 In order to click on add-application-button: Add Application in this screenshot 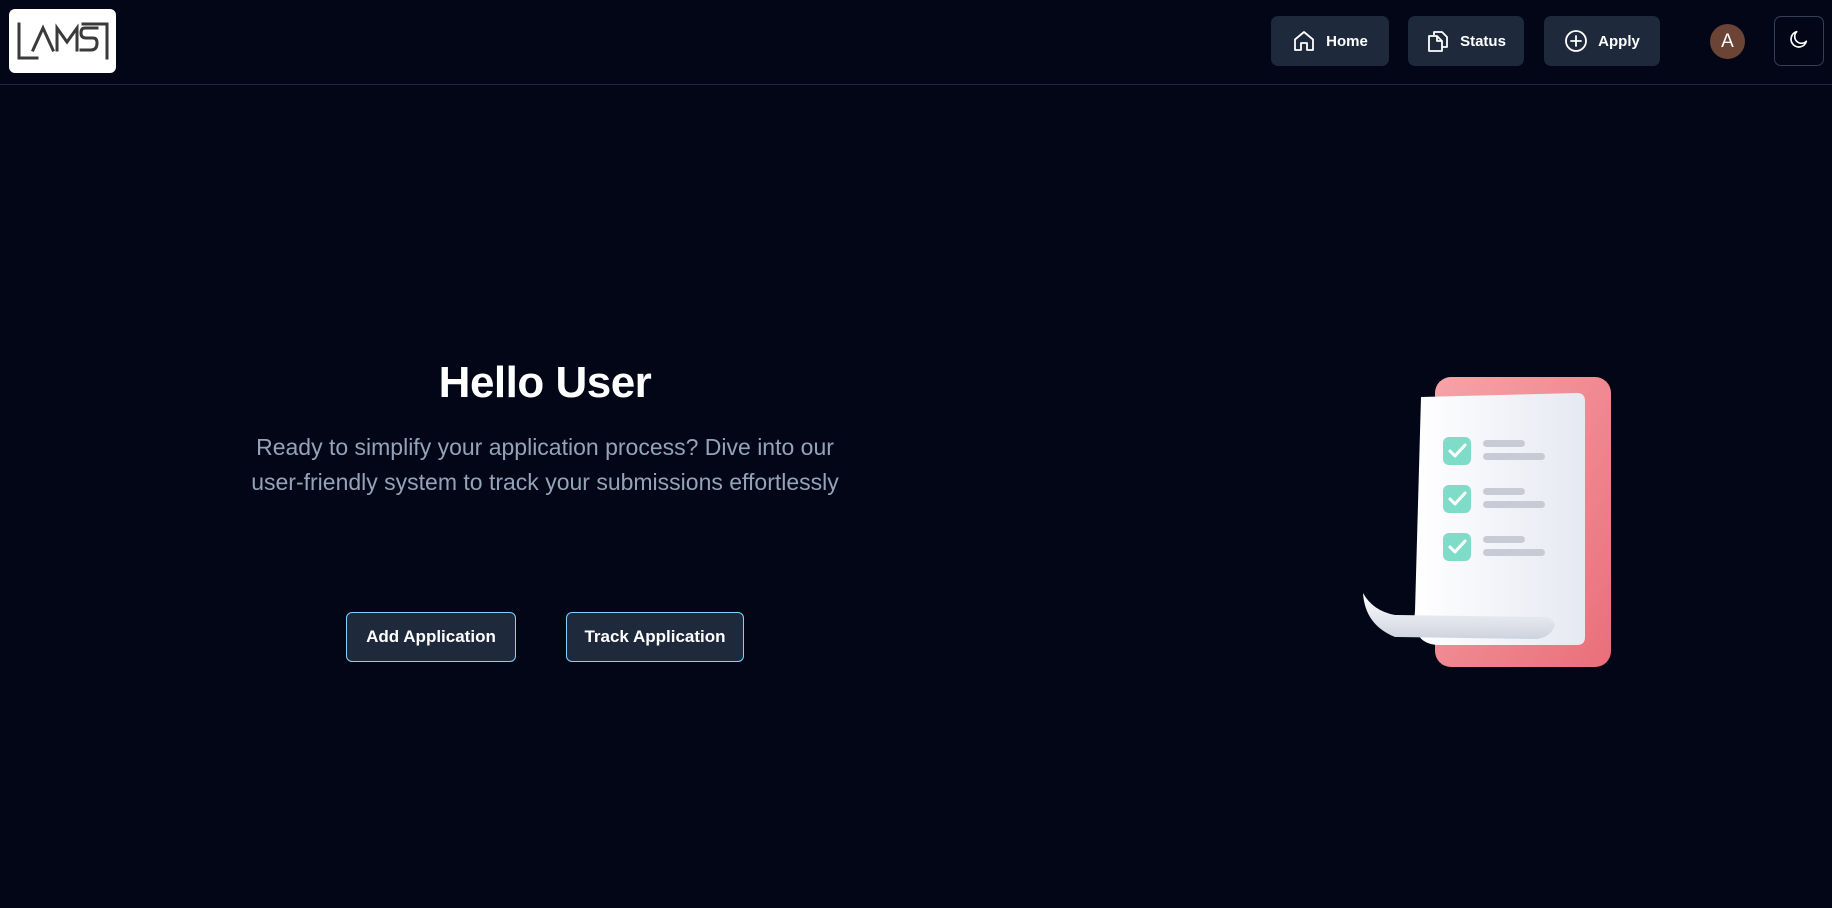, I will do `click(431, 637)`.